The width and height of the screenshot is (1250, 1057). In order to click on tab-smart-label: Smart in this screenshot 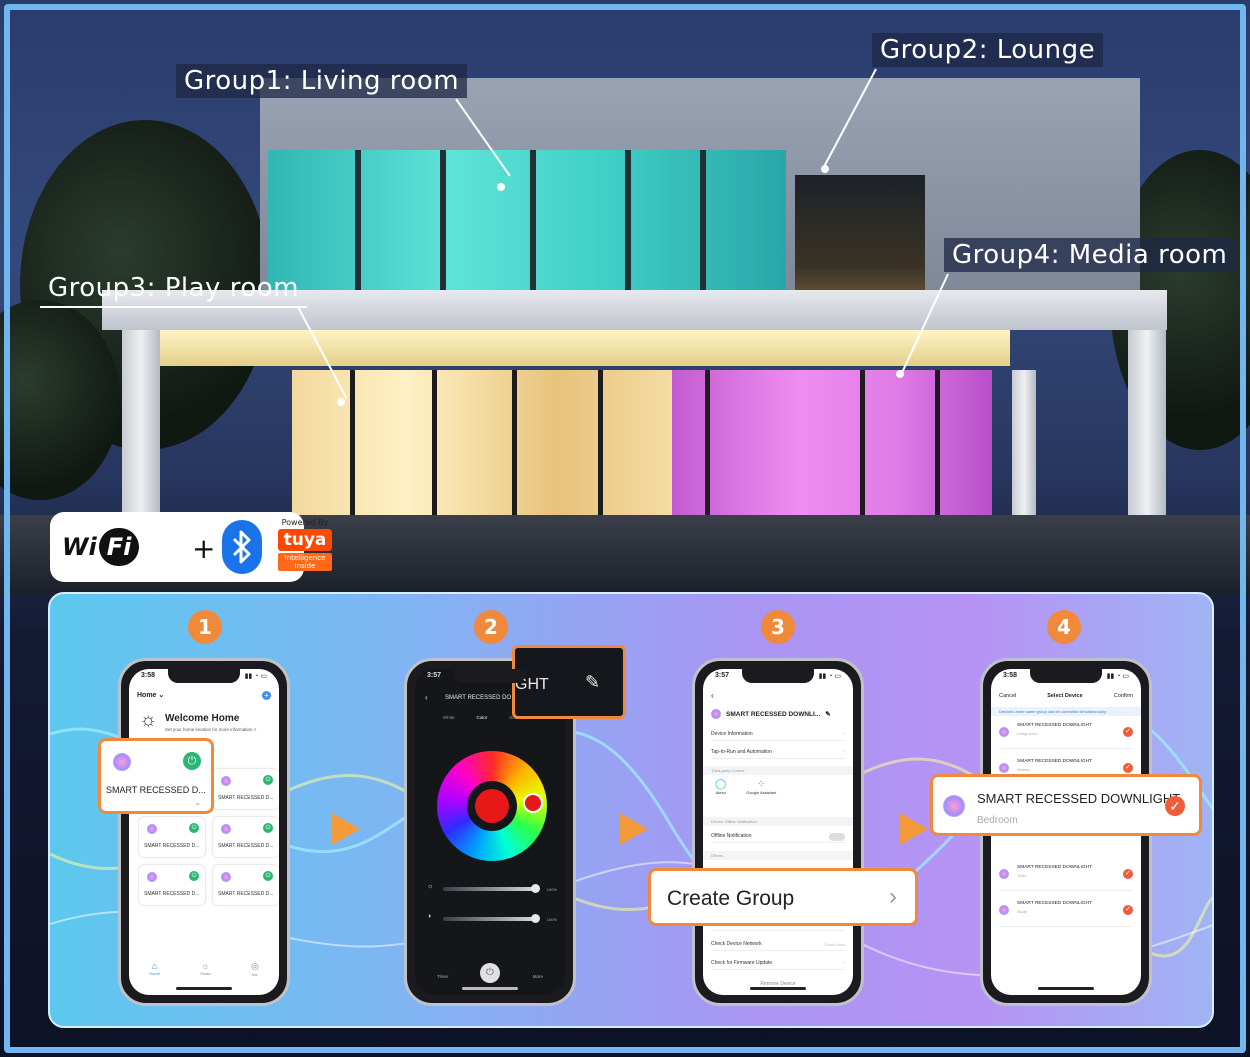, I will do `click(205, 973)`.